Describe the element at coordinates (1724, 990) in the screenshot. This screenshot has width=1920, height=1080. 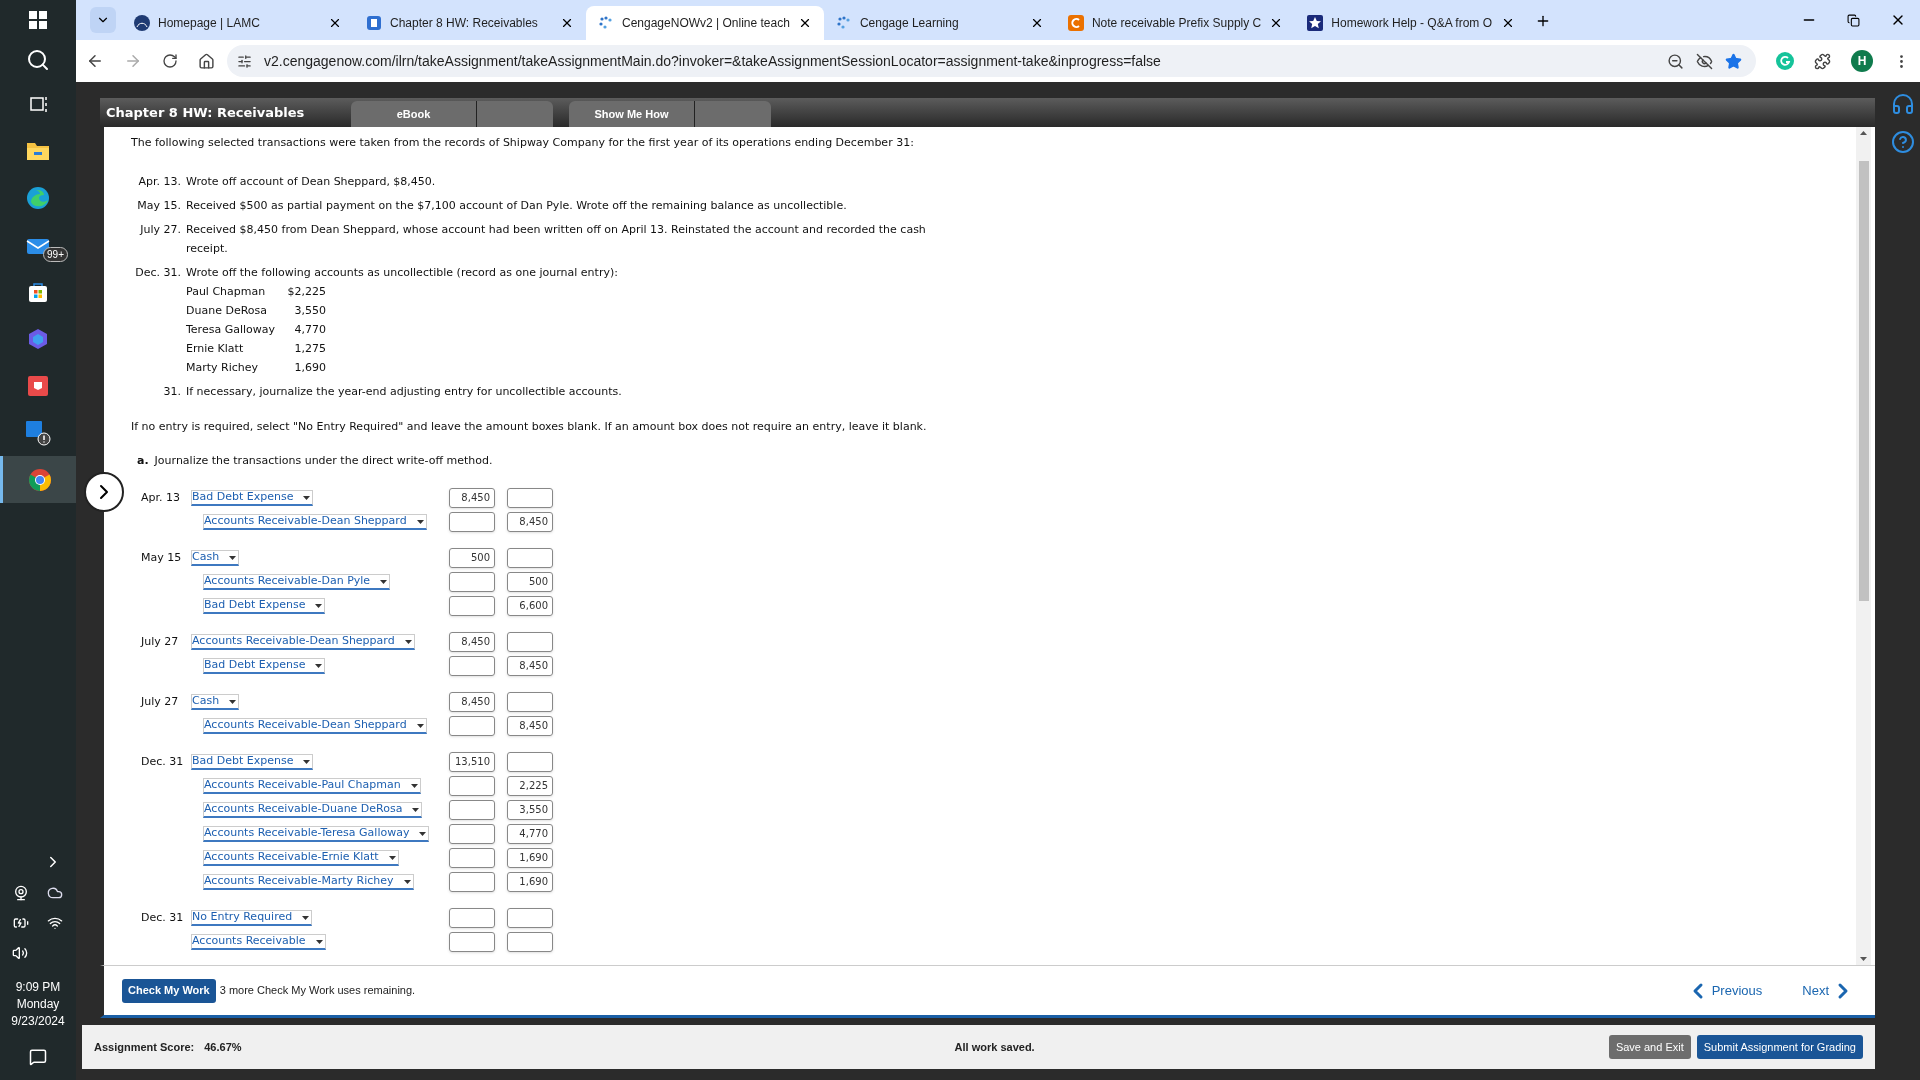
I see `previous-button: Previous` at that location.